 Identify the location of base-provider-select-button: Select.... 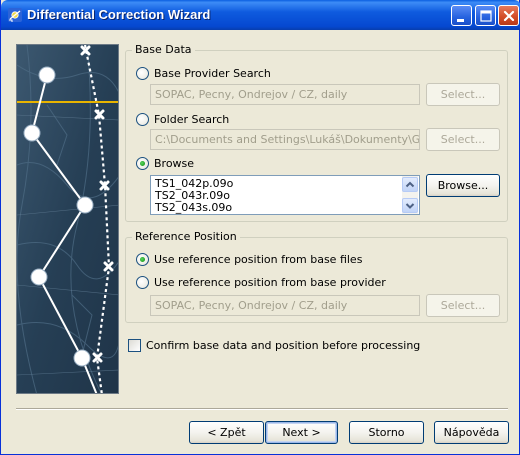
(463, 94).